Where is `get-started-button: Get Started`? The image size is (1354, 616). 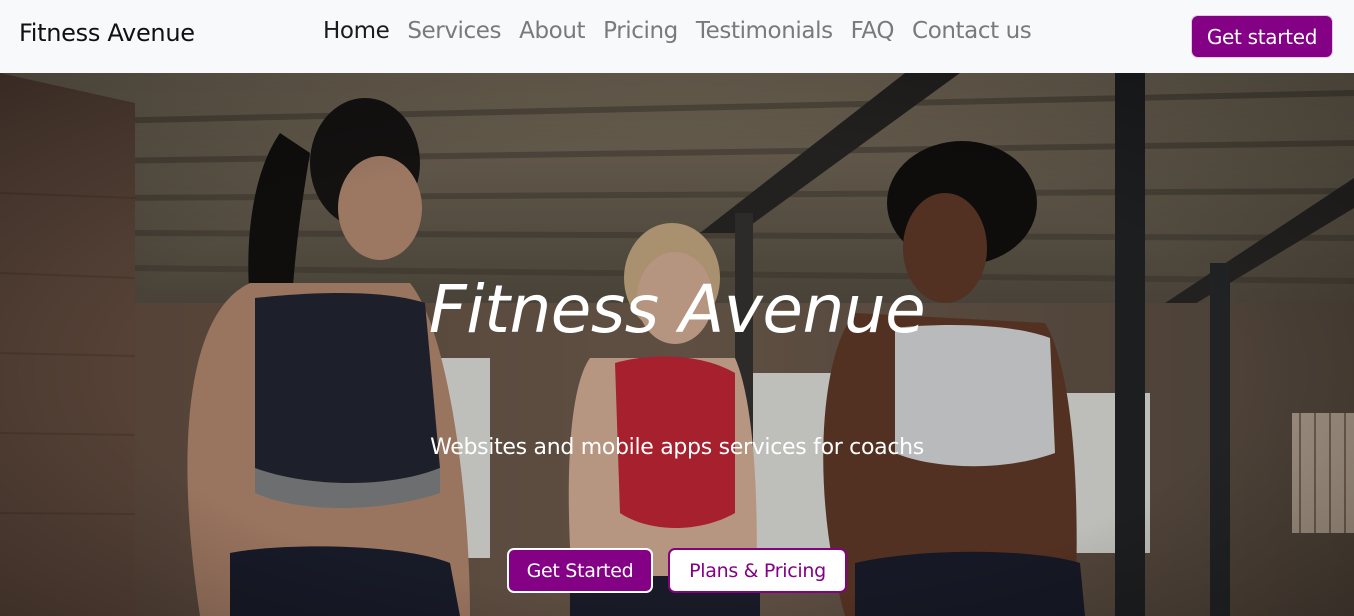 get-started-button: Get Started is located at coordinates (580, 570).